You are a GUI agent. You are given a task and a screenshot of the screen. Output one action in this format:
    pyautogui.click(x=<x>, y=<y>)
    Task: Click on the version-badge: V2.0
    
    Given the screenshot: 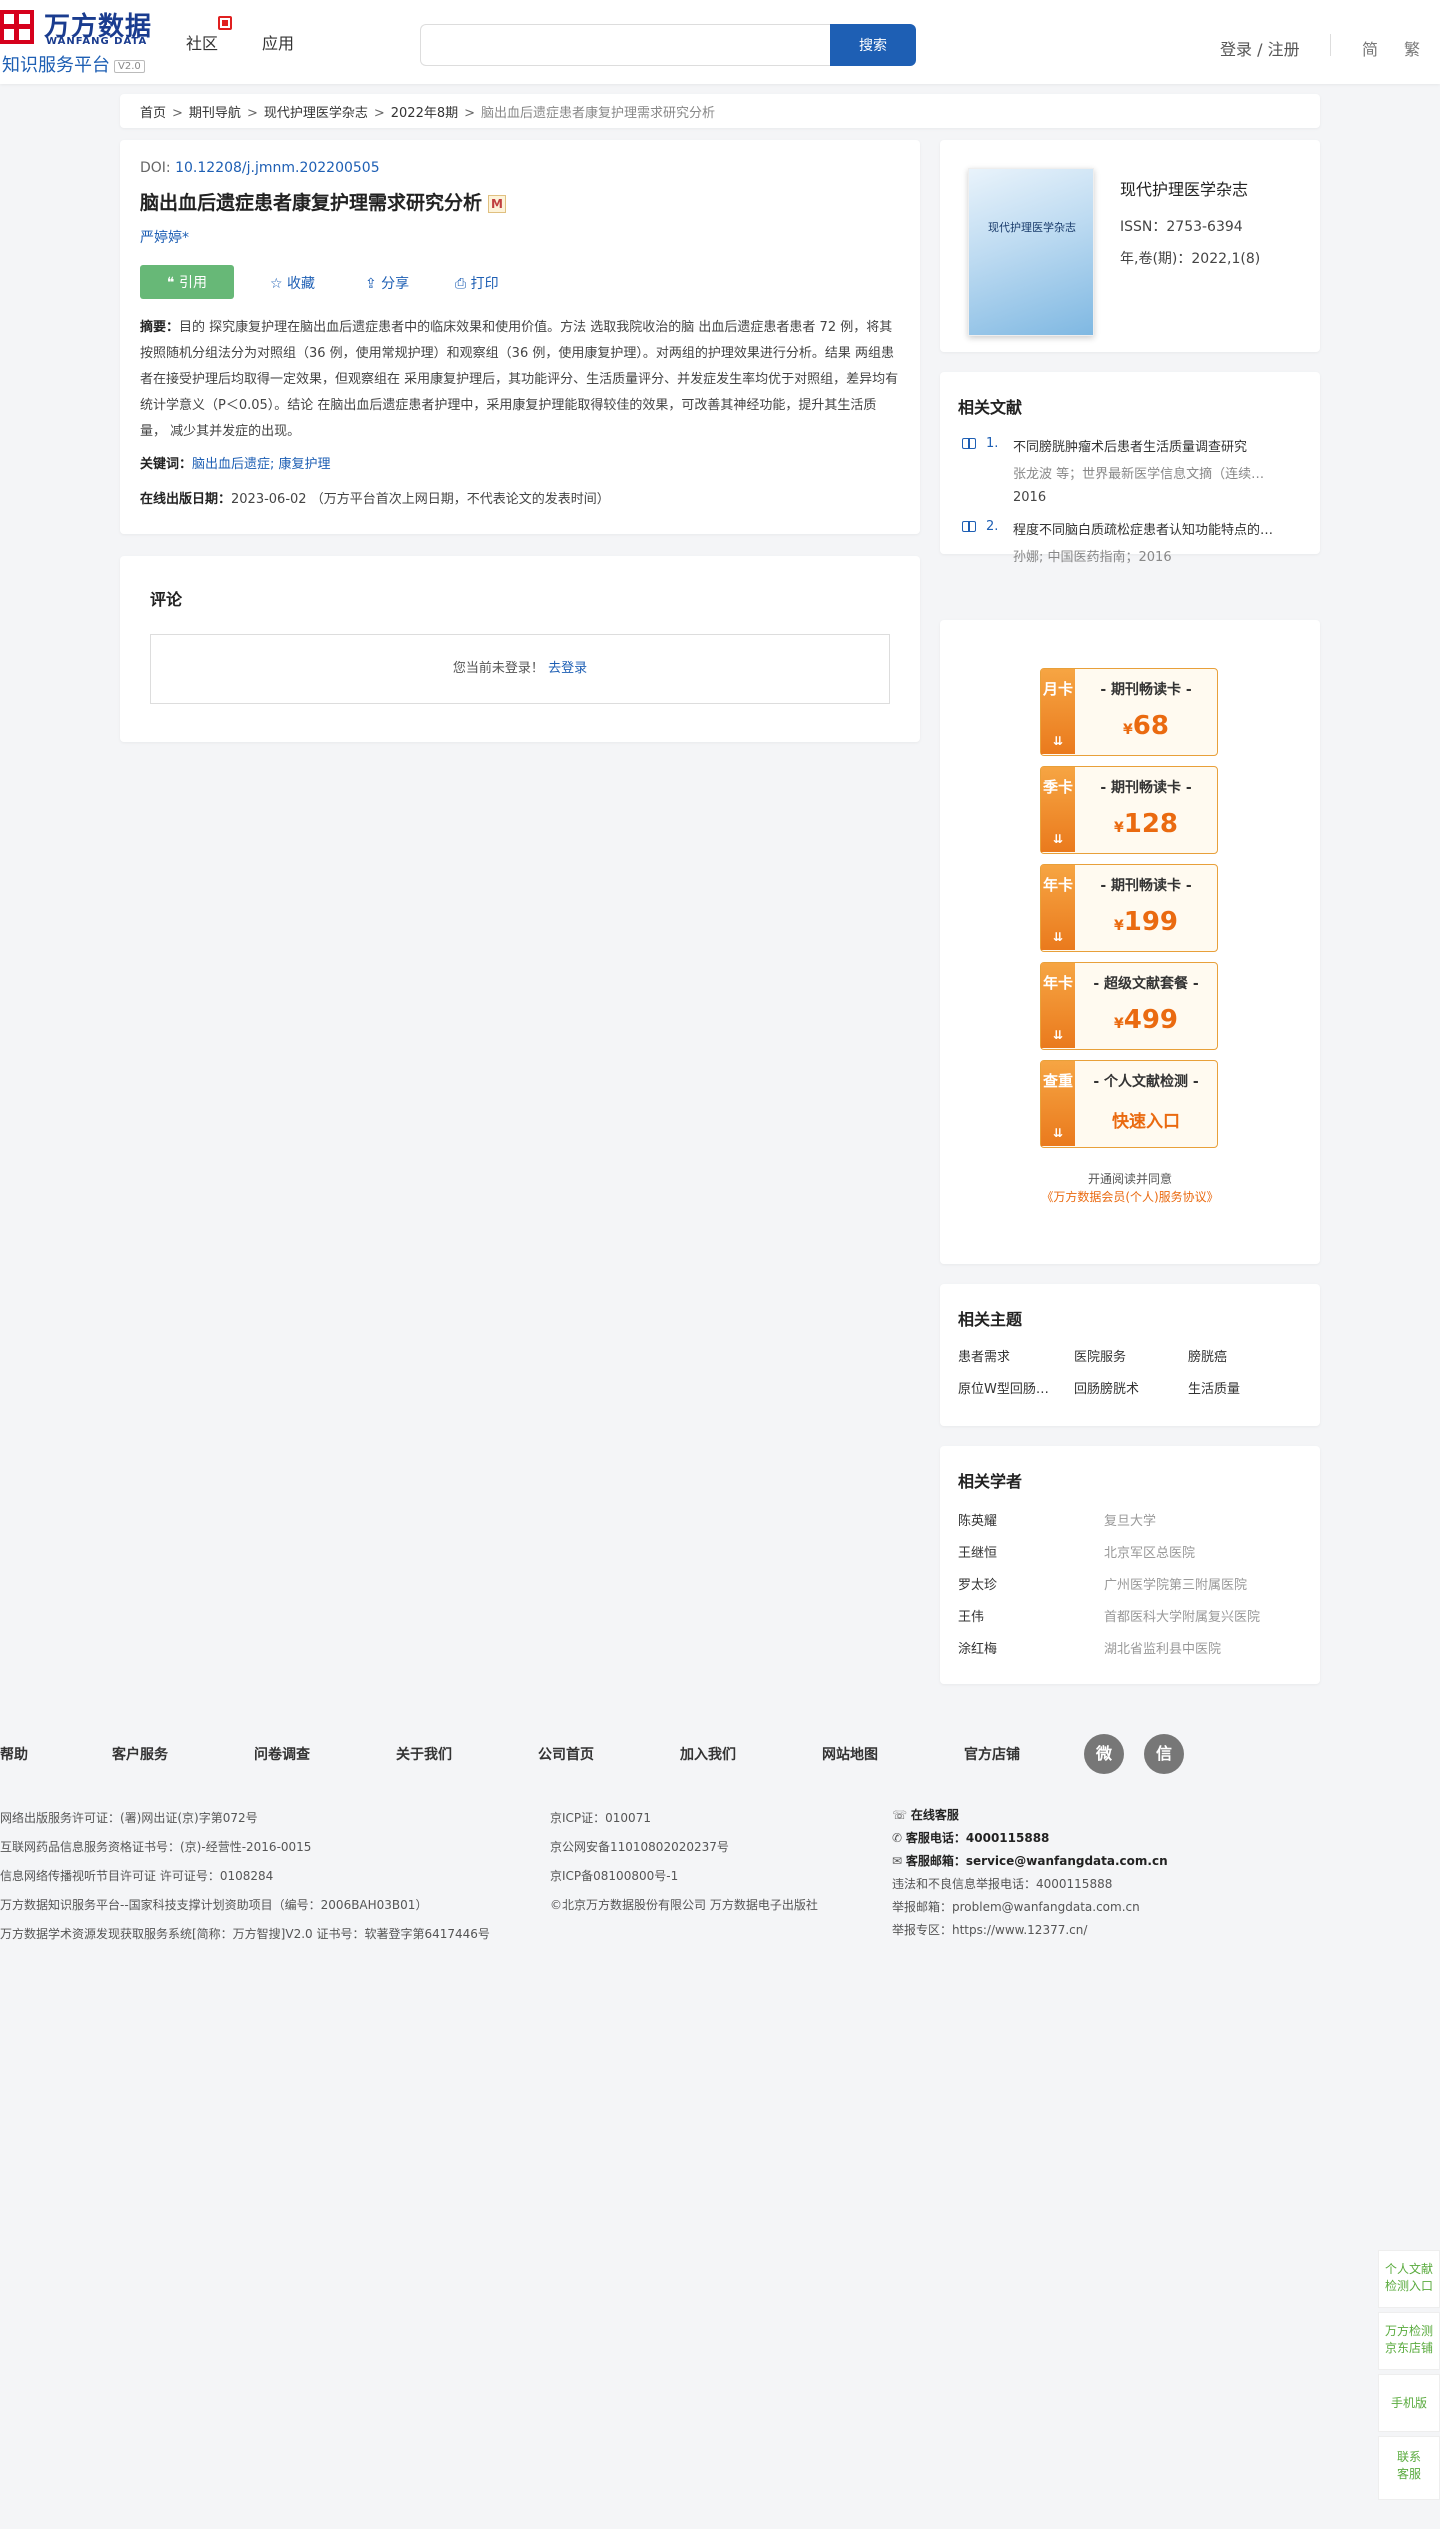 What is the action you would take?
    pyautogui.click(x=129, y=66)
    